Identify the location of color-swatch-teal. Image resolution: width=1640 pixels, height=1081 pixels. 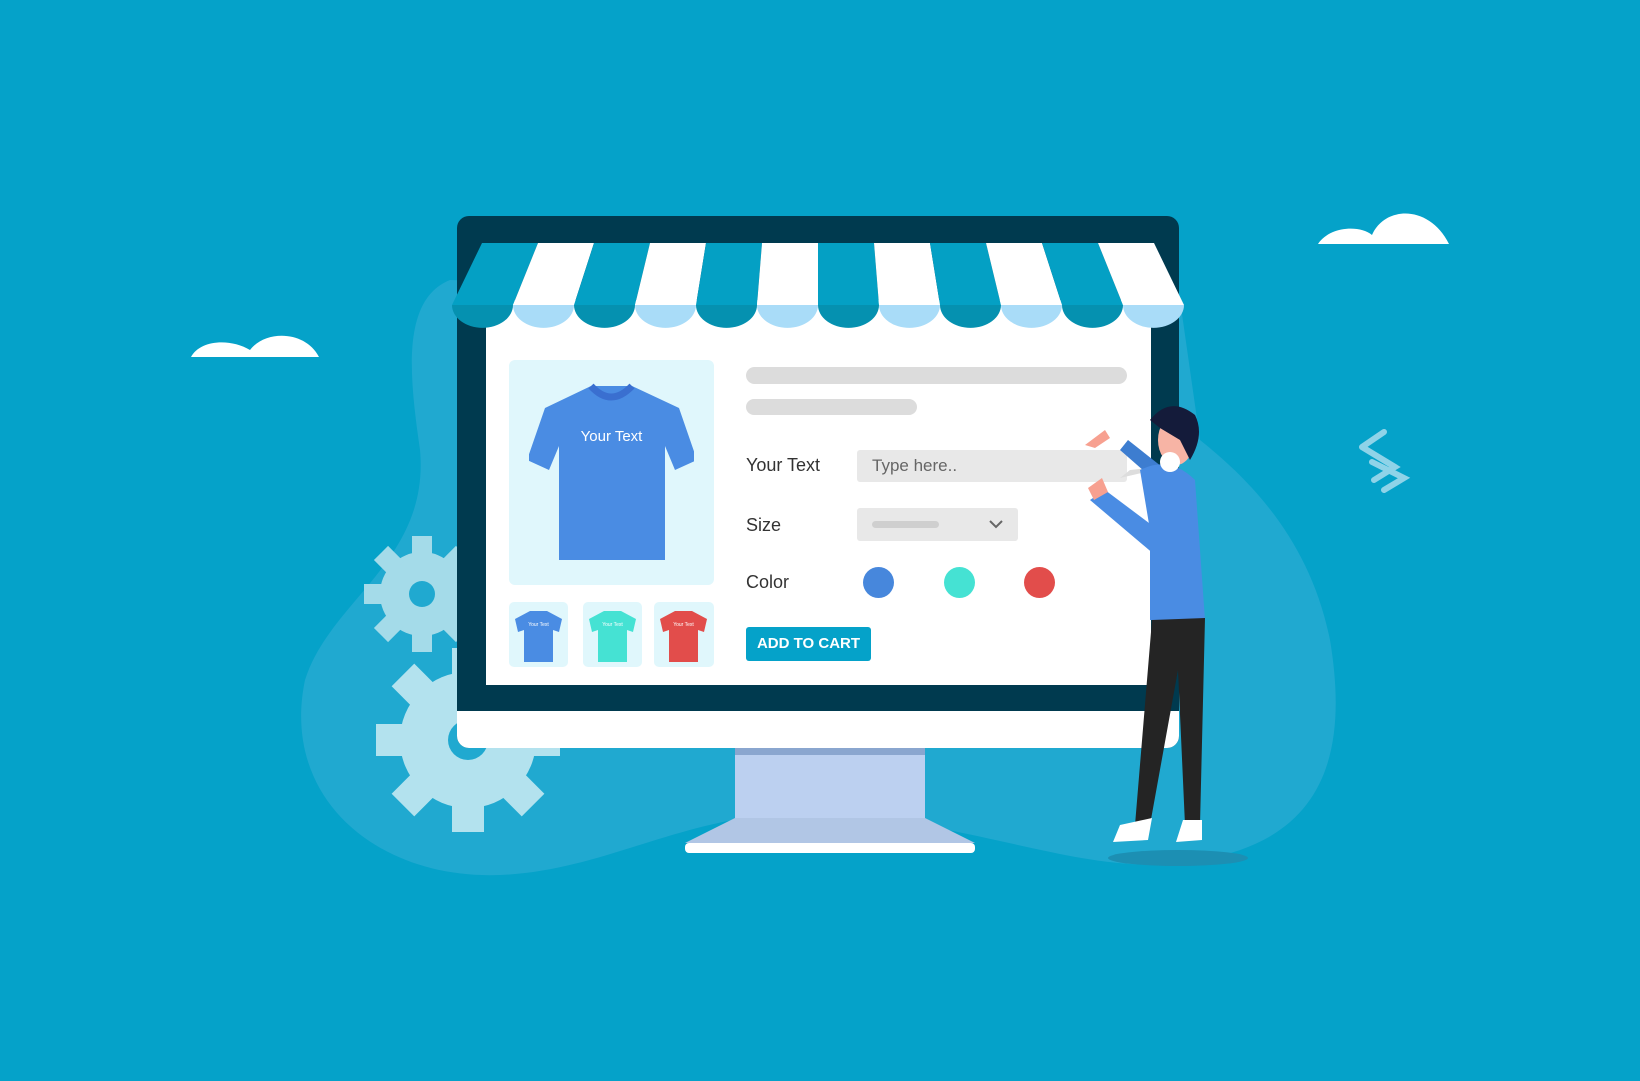
(959, 582).